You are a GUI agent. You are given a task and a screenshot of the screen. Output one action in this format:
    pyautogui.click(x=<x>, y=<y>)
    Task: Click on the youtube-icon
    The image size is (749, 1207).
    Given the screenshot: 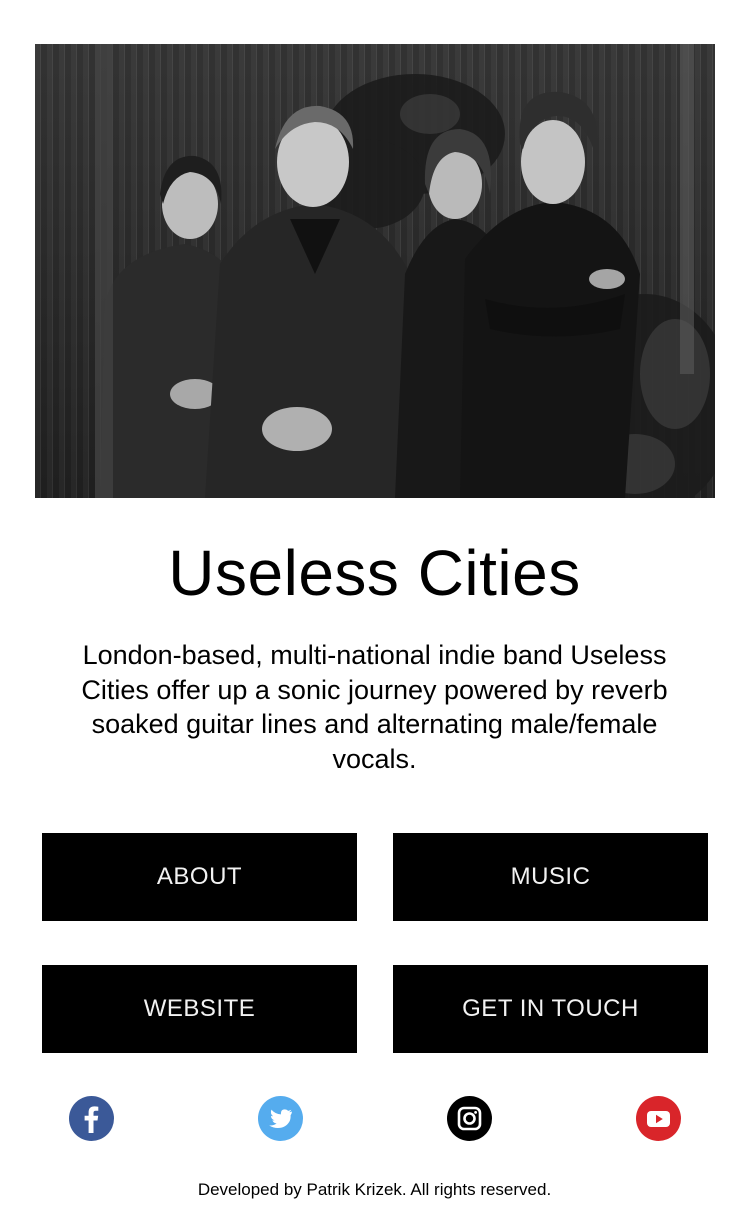 What is the action you would take?
    pyautogui.click(x=658, y=1118)
    